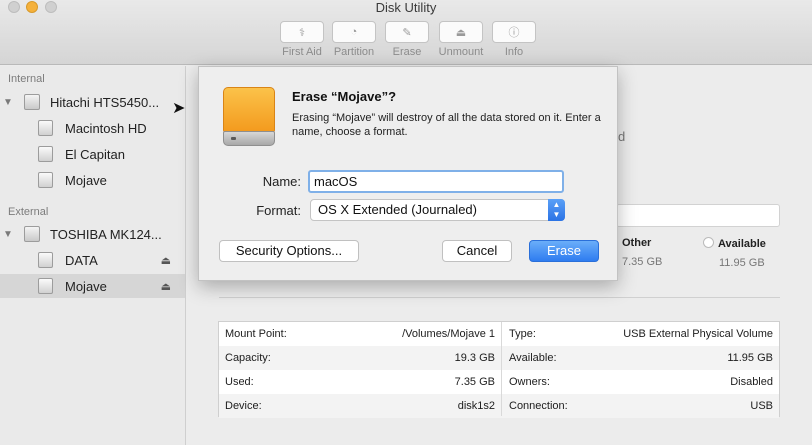 The width and height of the screenshot is (812, 445). Describe the element at coordinates (622, 136) in the screenshot. I see `volume-summary-text: d` at that location.